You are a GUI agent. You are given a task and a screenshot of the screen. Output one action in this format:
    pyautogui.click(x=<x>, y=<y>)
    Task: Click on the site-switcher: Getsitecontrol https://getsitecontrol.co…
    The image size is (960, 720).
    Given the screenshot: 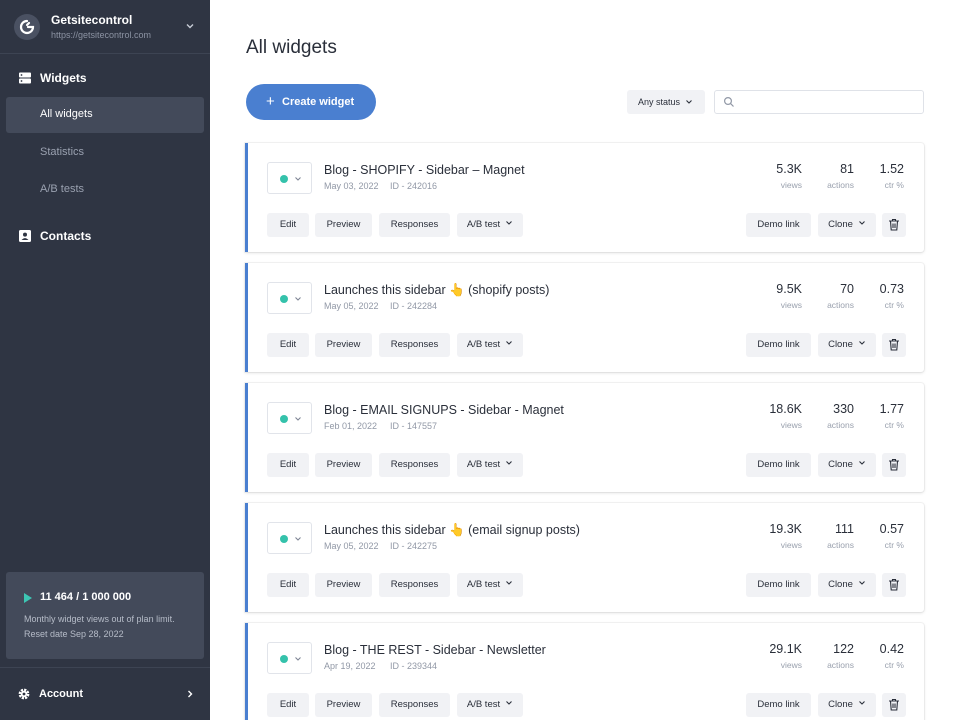 What is the action you would take?
    pyautogui.click(x=105, y=27)
    